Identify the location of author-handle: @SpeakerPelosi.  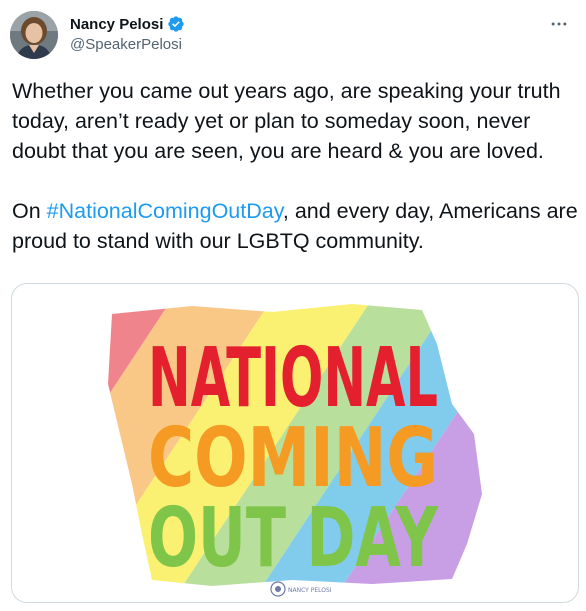
(126, 44).